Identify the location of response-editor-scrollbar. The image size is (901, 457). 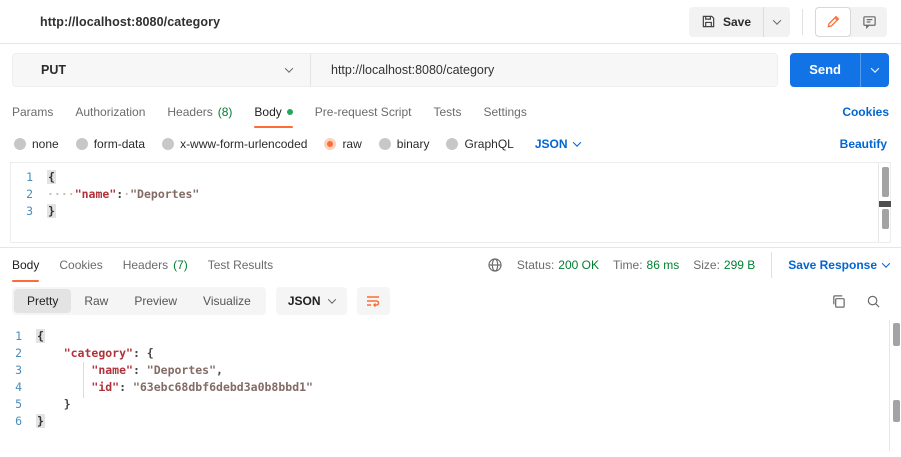
(895, 385).